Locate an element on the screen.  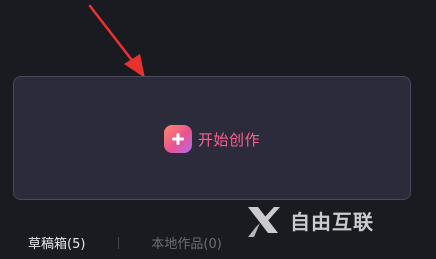
start-create-content: 开始创作 is located at coordinates (211, 139).